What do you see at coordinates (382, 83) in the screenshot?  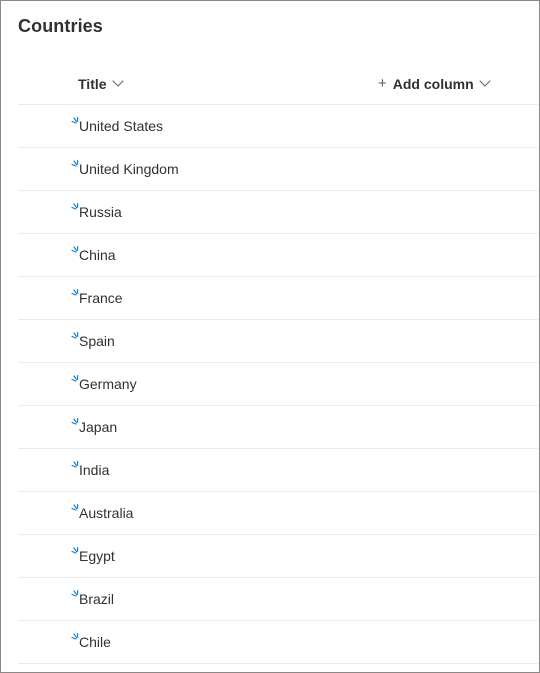 I see `plus-icon: +` at bounding box center [382, 83].